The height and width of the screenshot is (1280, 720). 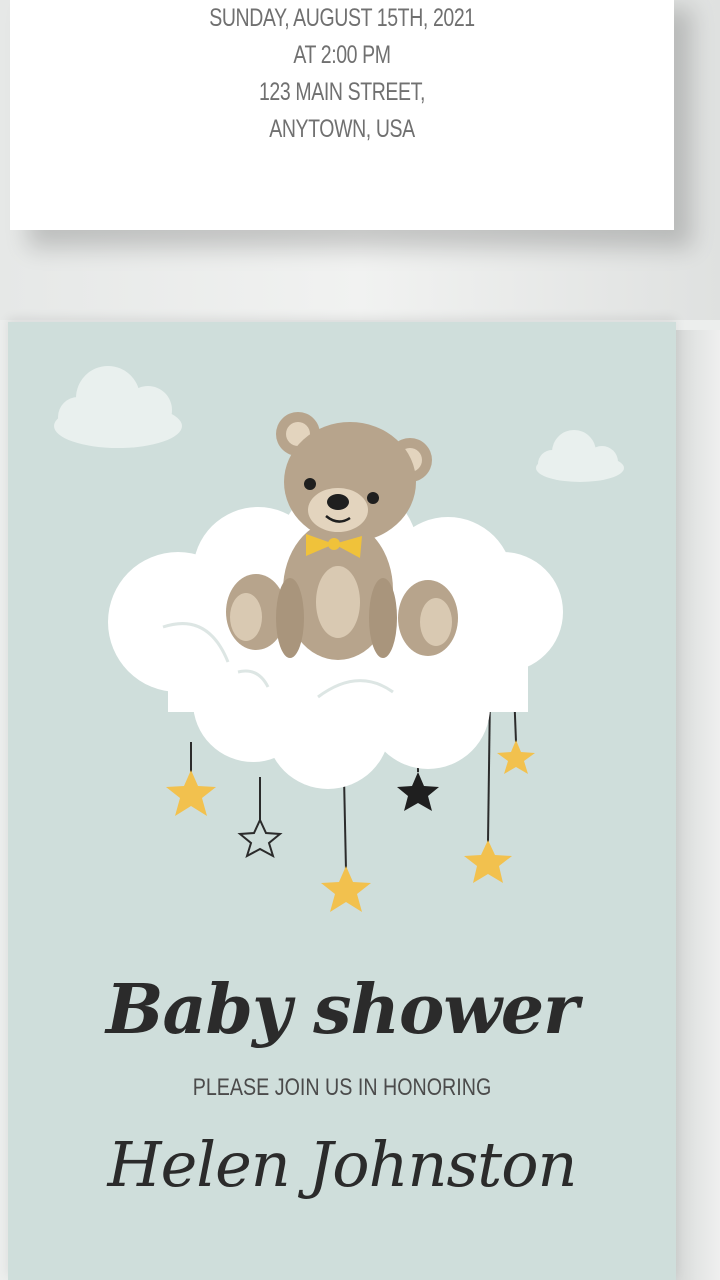 What do you see at coordinates (418, 791) in the screenshot?
I see `star-dark-icon` at bounding box center [418, 791].